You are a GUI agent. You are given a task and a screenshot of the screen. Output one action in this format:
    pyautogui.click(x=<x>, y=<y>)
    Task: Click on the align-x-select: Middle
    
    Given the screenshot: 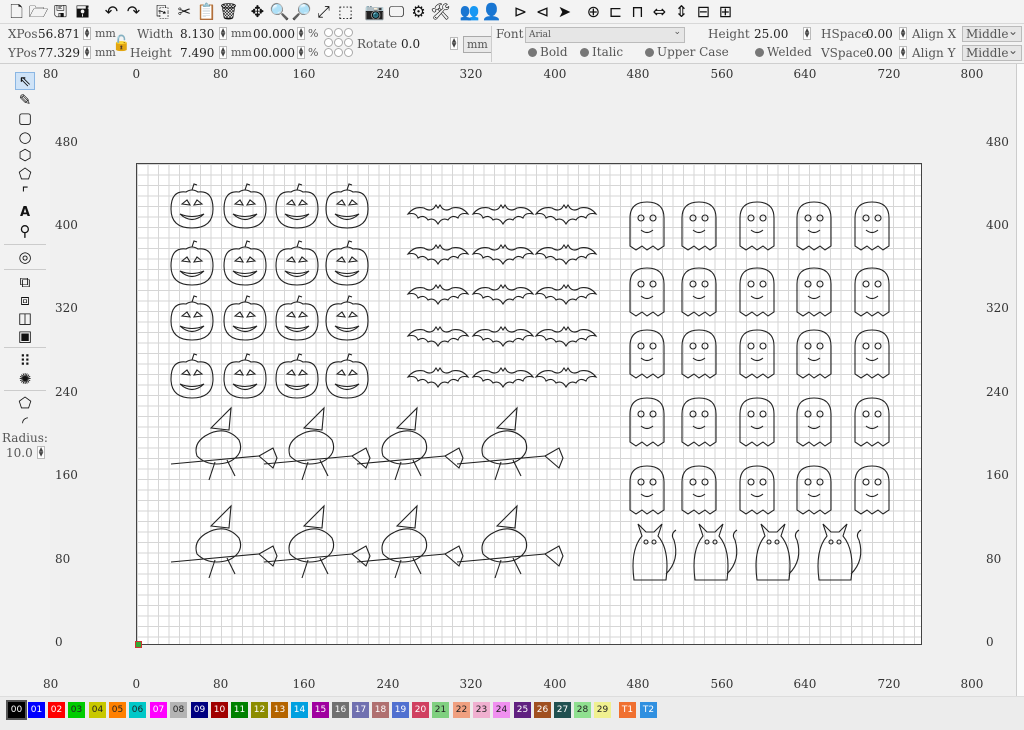 What is the action you would take?
    pyautogui.click(x=992, y=33)
    